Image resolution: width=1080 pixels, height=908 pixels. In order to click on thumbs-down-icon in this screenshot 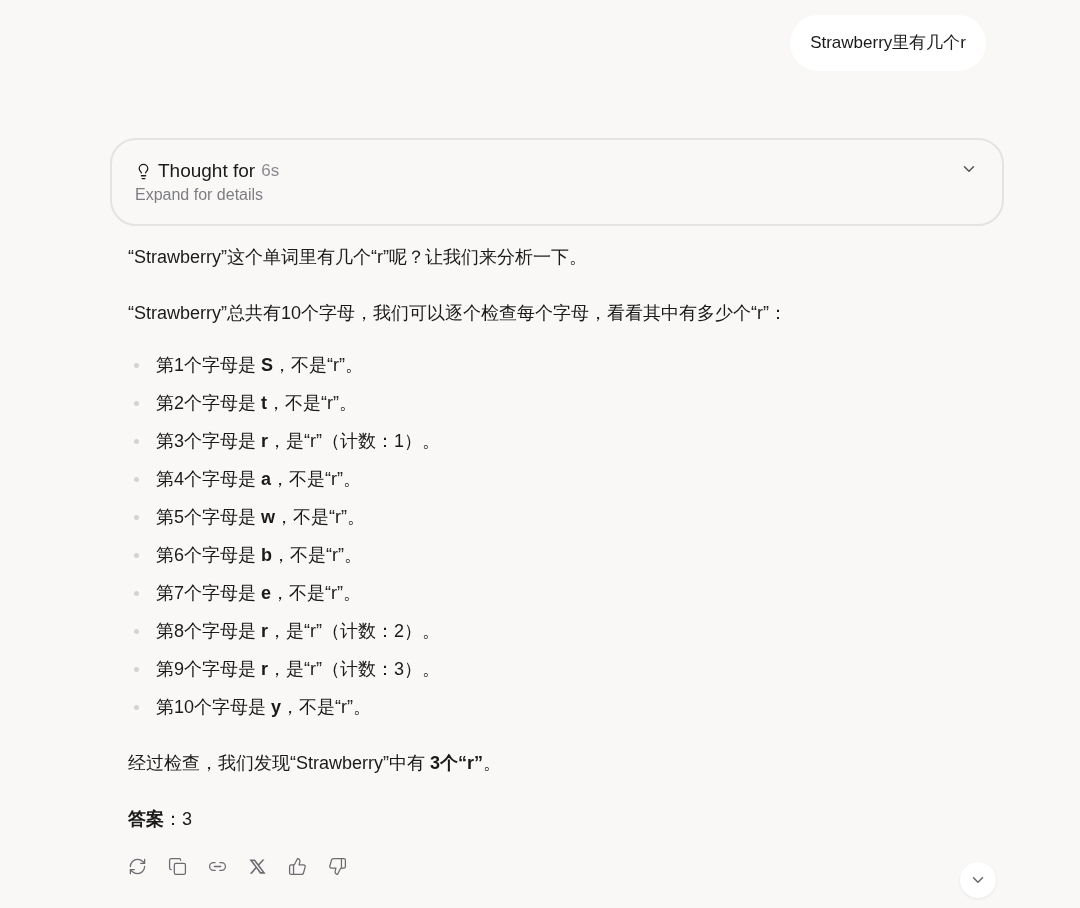, I will do `click(337, 866)`.